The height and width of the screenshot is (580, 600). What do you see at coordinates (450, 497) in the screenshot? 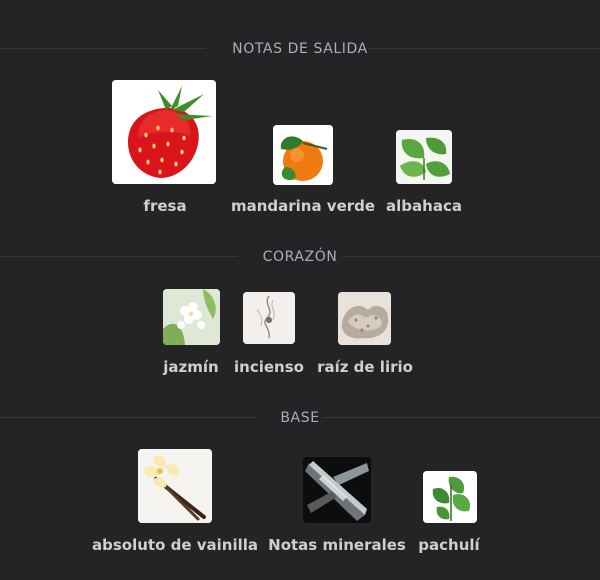
I see `patchouli-icon` at bounding box center [450, 497].